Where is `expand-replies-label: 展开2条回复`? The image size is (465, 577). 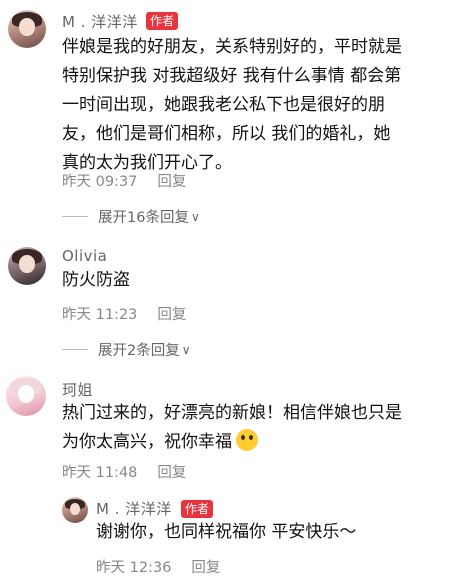 expand-replies-label: 展开2条回复 is located at coordinates (139, 351).